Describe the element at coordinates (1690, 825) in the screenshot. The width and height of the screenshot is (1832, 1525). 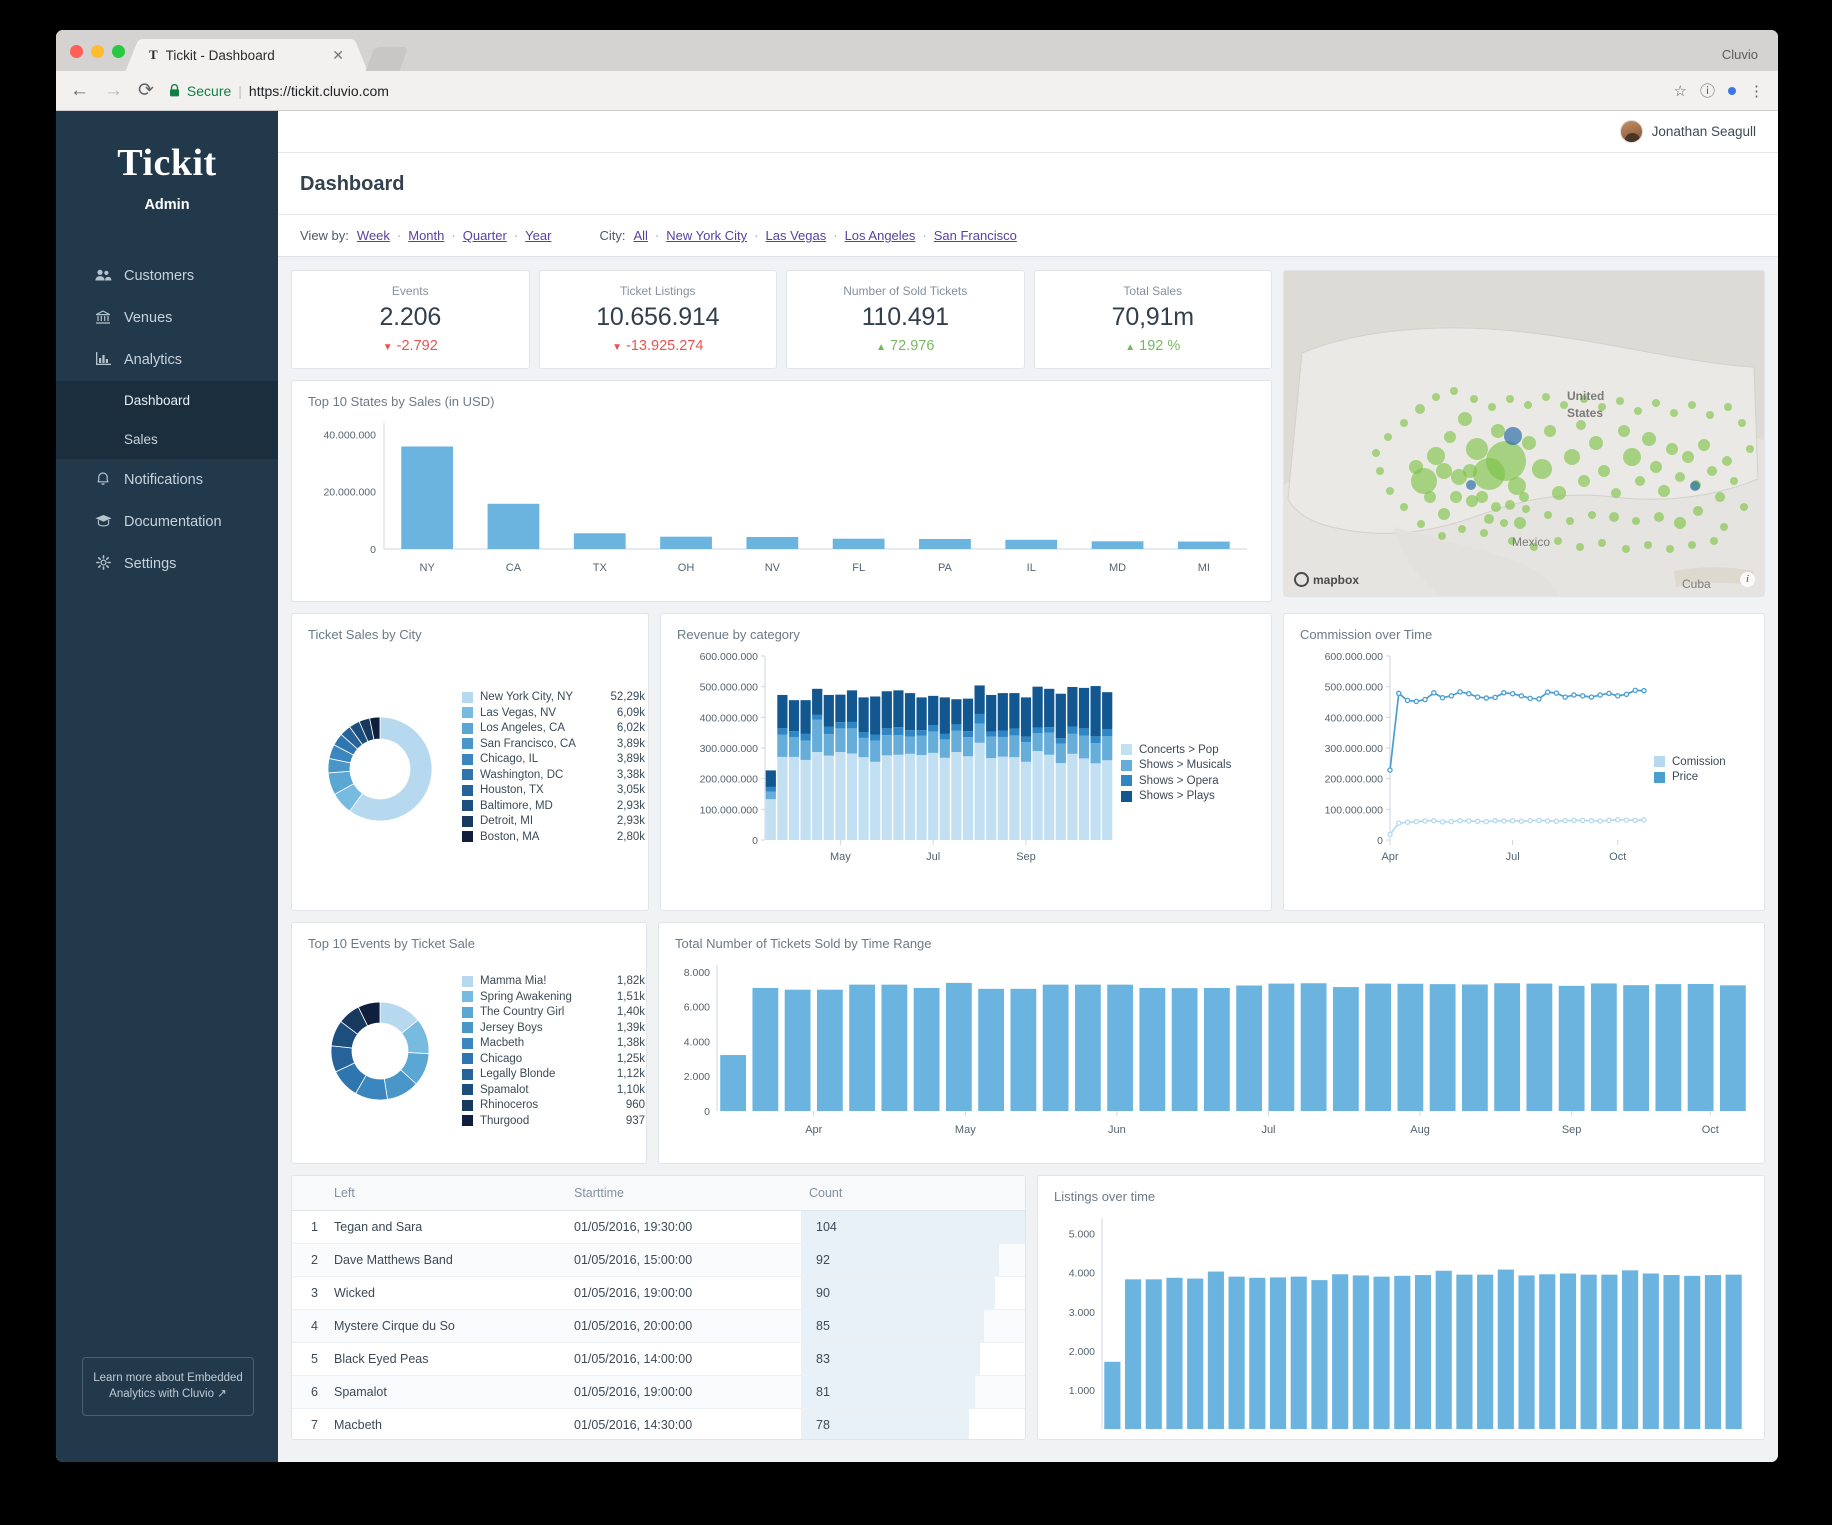
I see `commission-legend: Comission Price` at that location.